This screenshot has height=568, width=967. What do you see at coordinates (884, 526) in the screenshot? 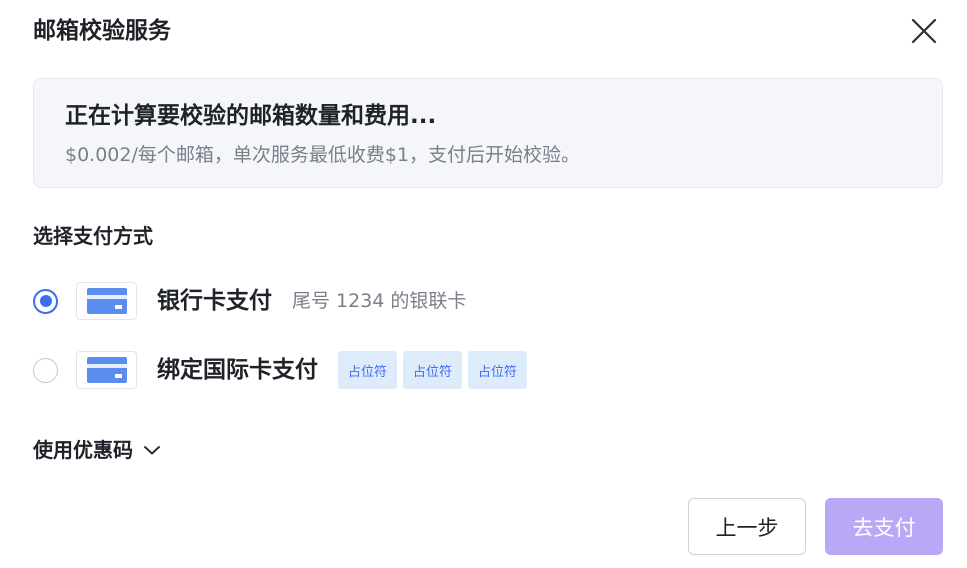
I see `go-pay-button: 去支付` at bounding box center [884, 526].